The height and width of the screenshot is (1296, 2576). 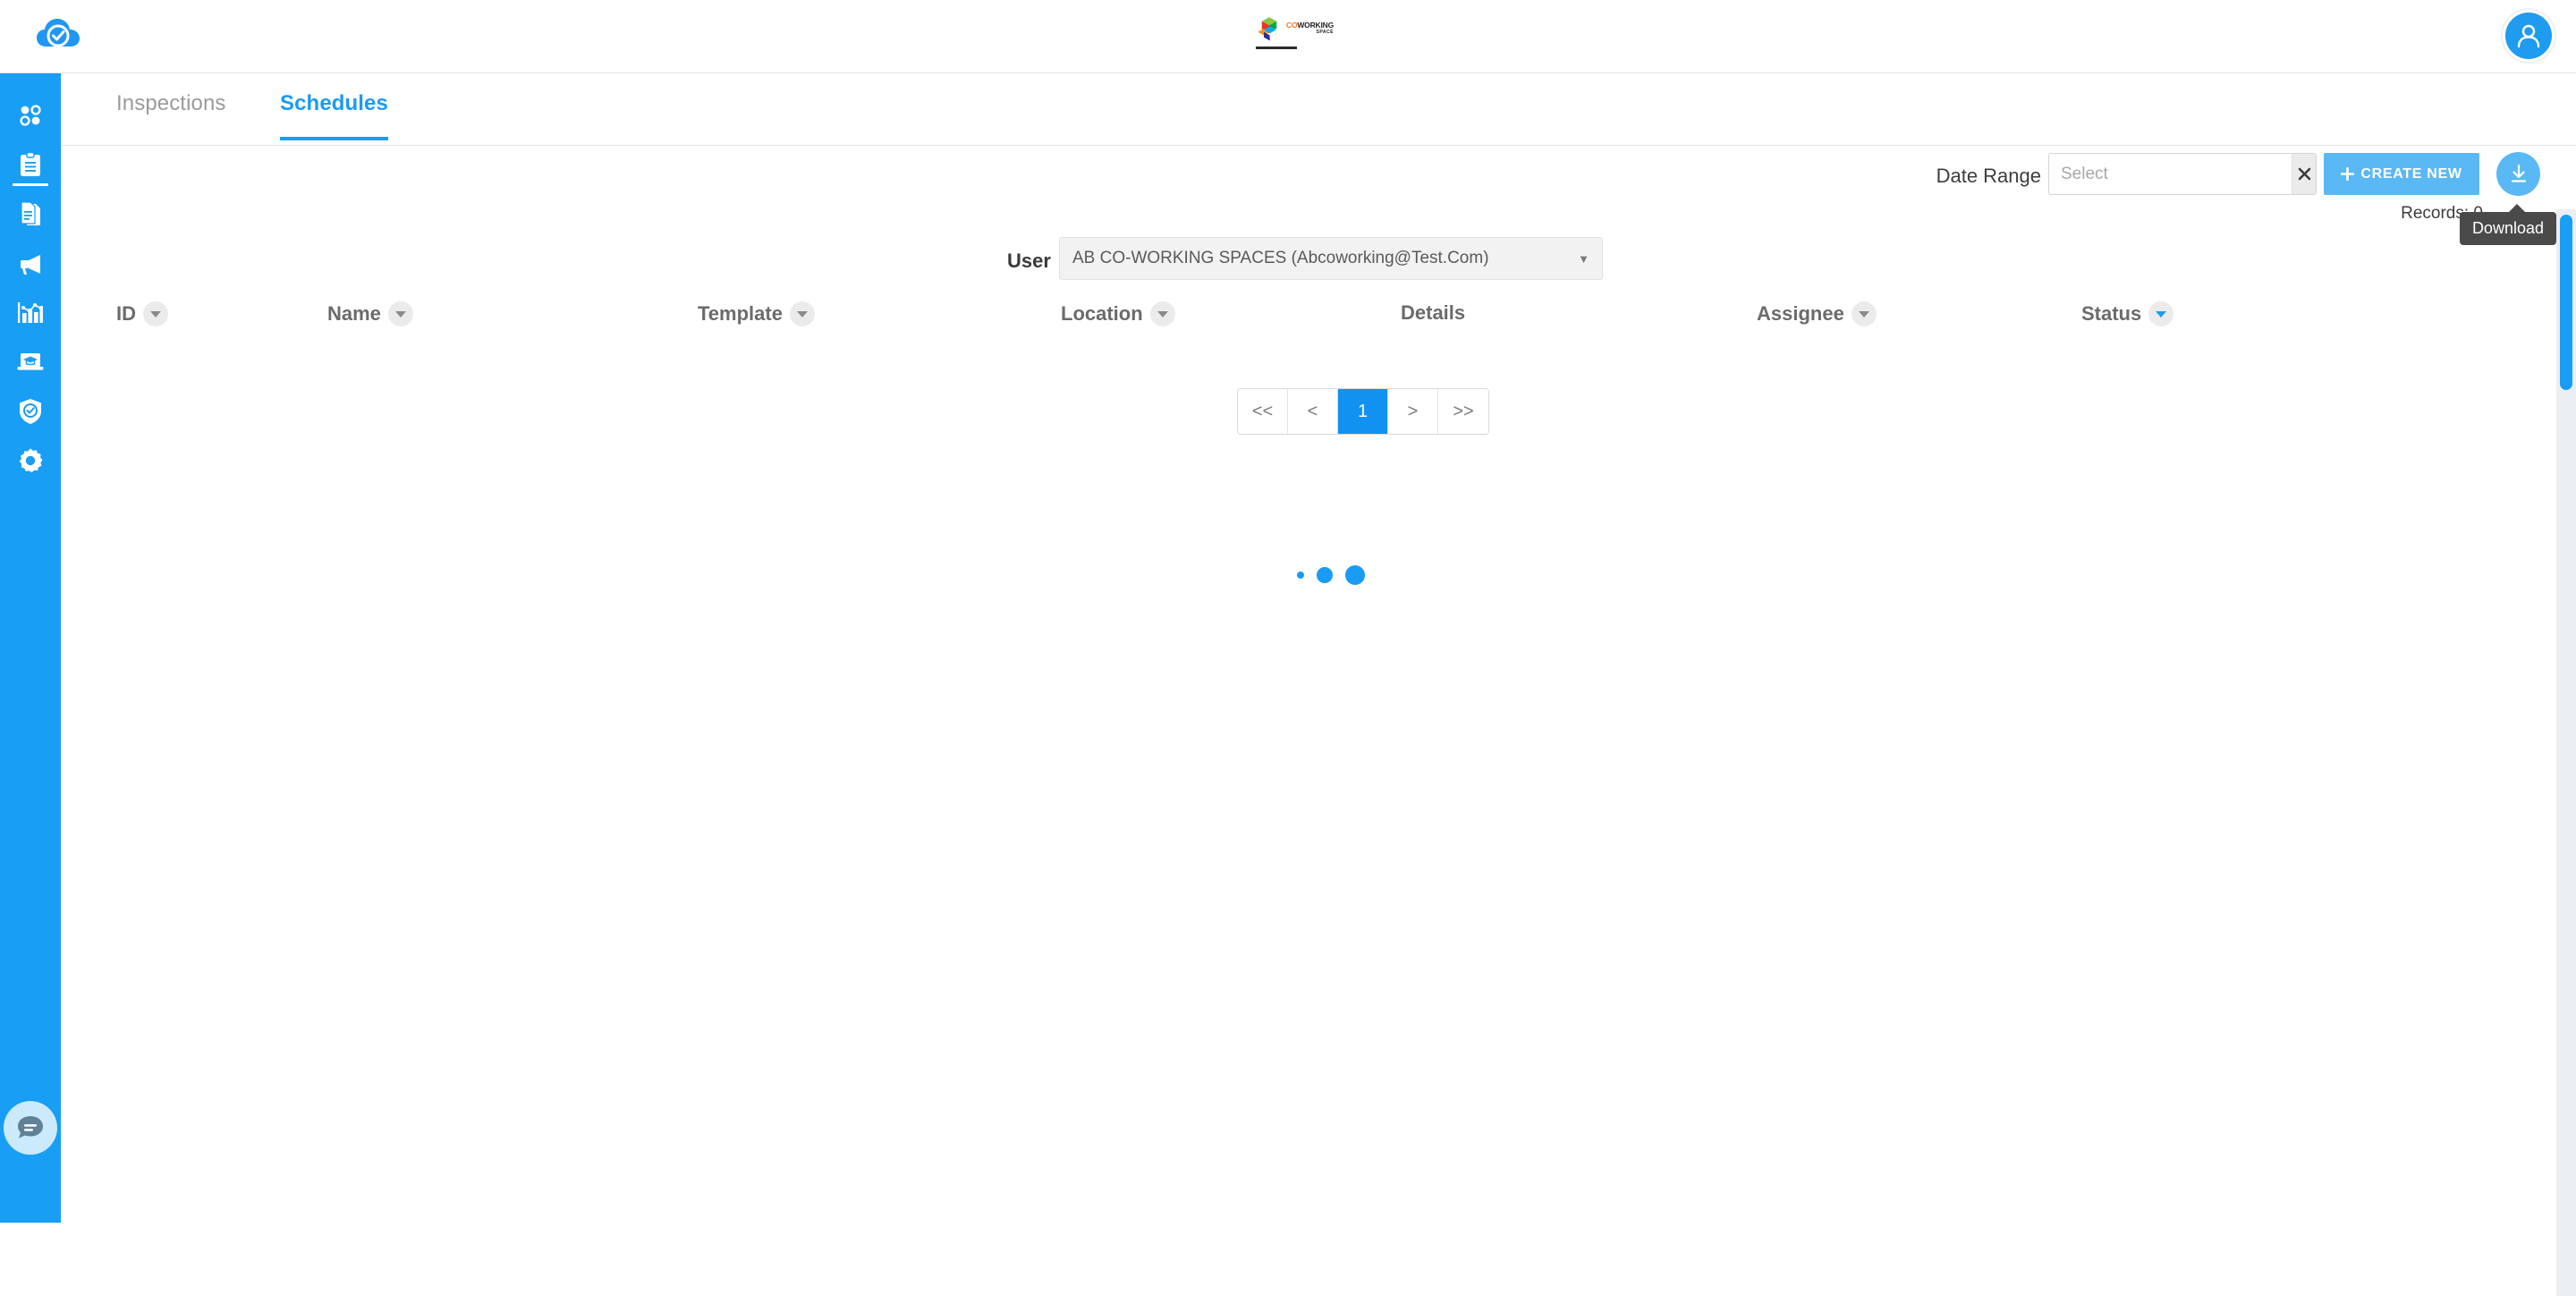 I want to click on loading-indicator, so click(x=1331, y=575).